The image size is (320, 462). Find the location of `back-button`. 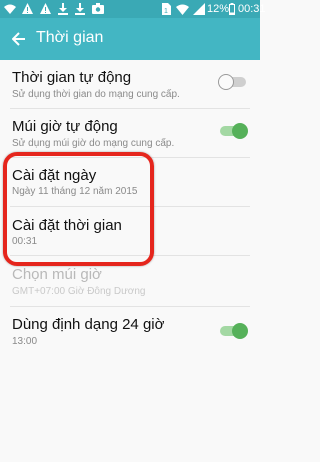

back-button is located at coordinates (19, 39).